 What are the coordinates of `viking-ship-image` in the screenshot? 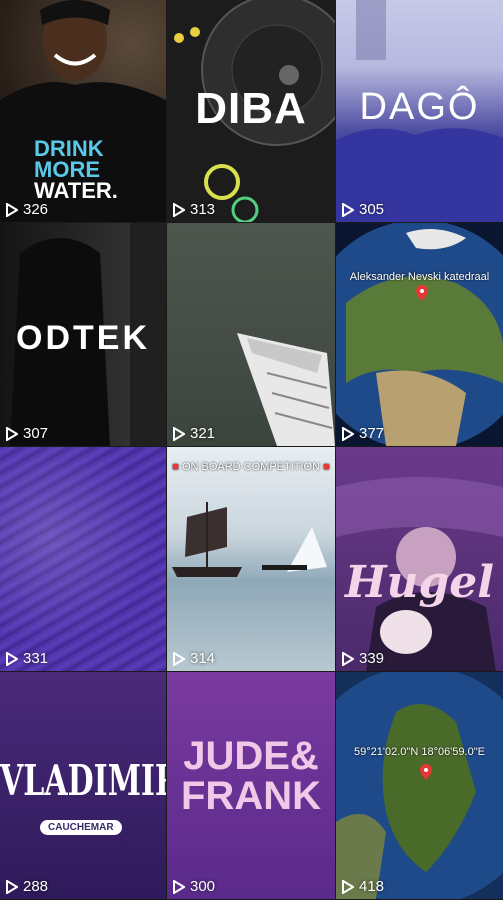 It's located at (249, 539).